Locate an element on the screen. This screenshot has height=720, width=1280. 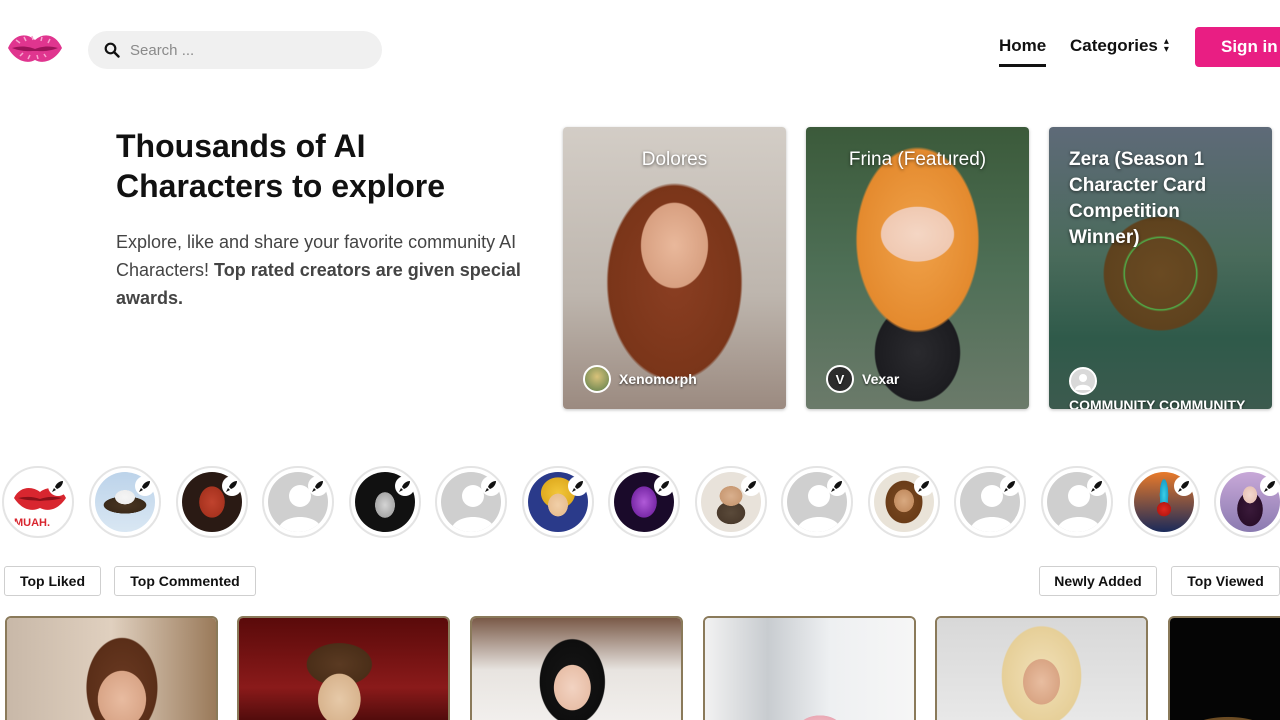
nav-categories-label: Categories is located at coordinates (1114, 45).